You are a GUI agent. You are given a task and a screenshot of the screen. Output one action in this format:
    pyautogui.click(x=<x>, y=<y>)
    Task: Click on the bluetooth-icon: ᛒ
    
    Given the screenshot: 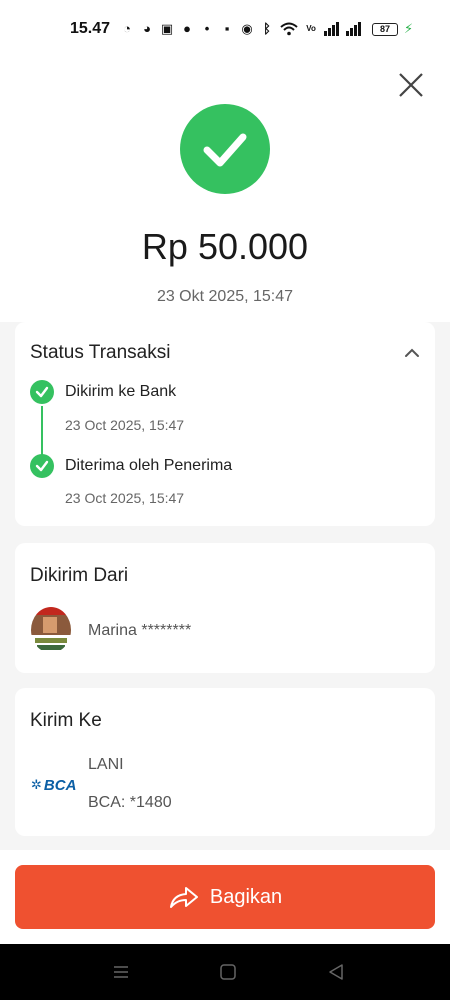 What is the action you would take?
    pyautogui.click(x=267, y=28)
    